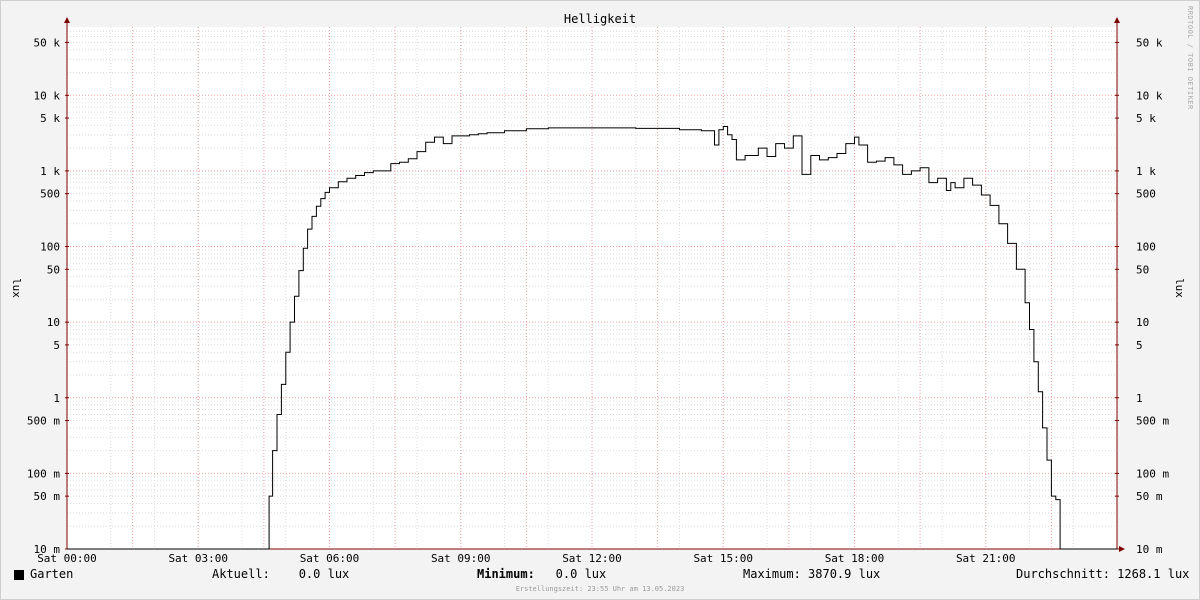  What do you see at coordinates (43, 473) in the screenshot?
I see `y-tick-label-left: 100 m` at bounding box center [43, 473].